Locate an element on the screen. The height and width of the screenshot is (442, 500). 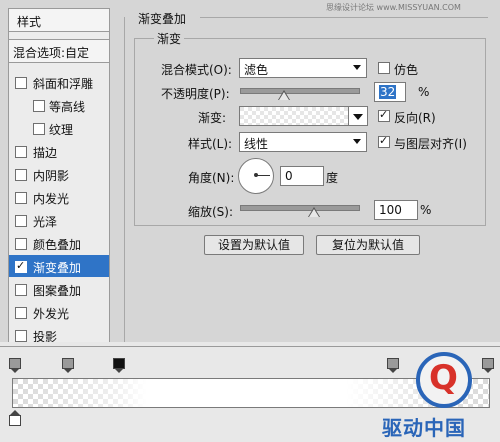
angle-label: 角度(N): is located at coordinates (211, 178).